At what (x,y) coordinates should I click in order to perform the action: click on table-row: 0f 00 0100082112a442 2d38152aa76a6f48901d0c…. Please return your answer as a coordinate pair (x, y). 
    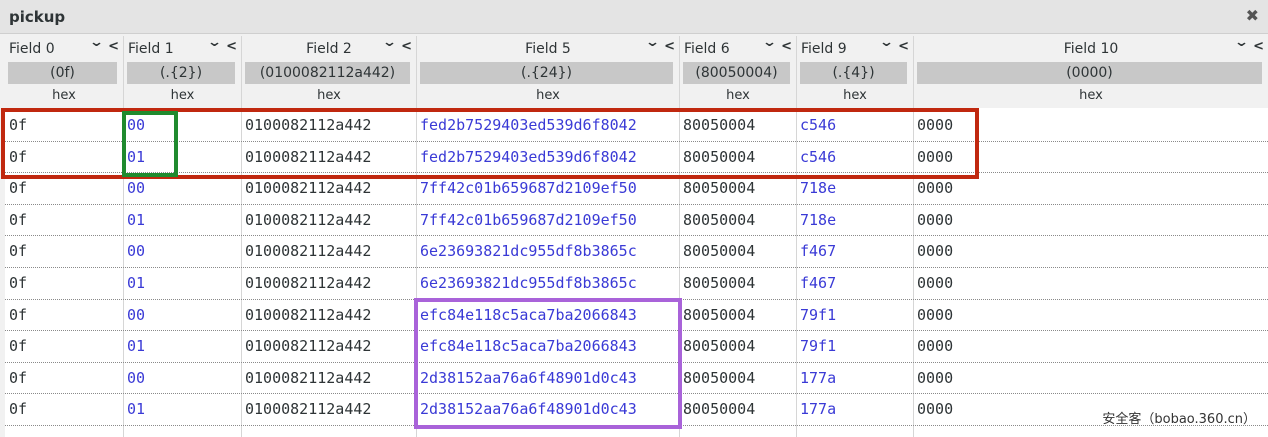
    Looking at the image, I should click on (636, 379).